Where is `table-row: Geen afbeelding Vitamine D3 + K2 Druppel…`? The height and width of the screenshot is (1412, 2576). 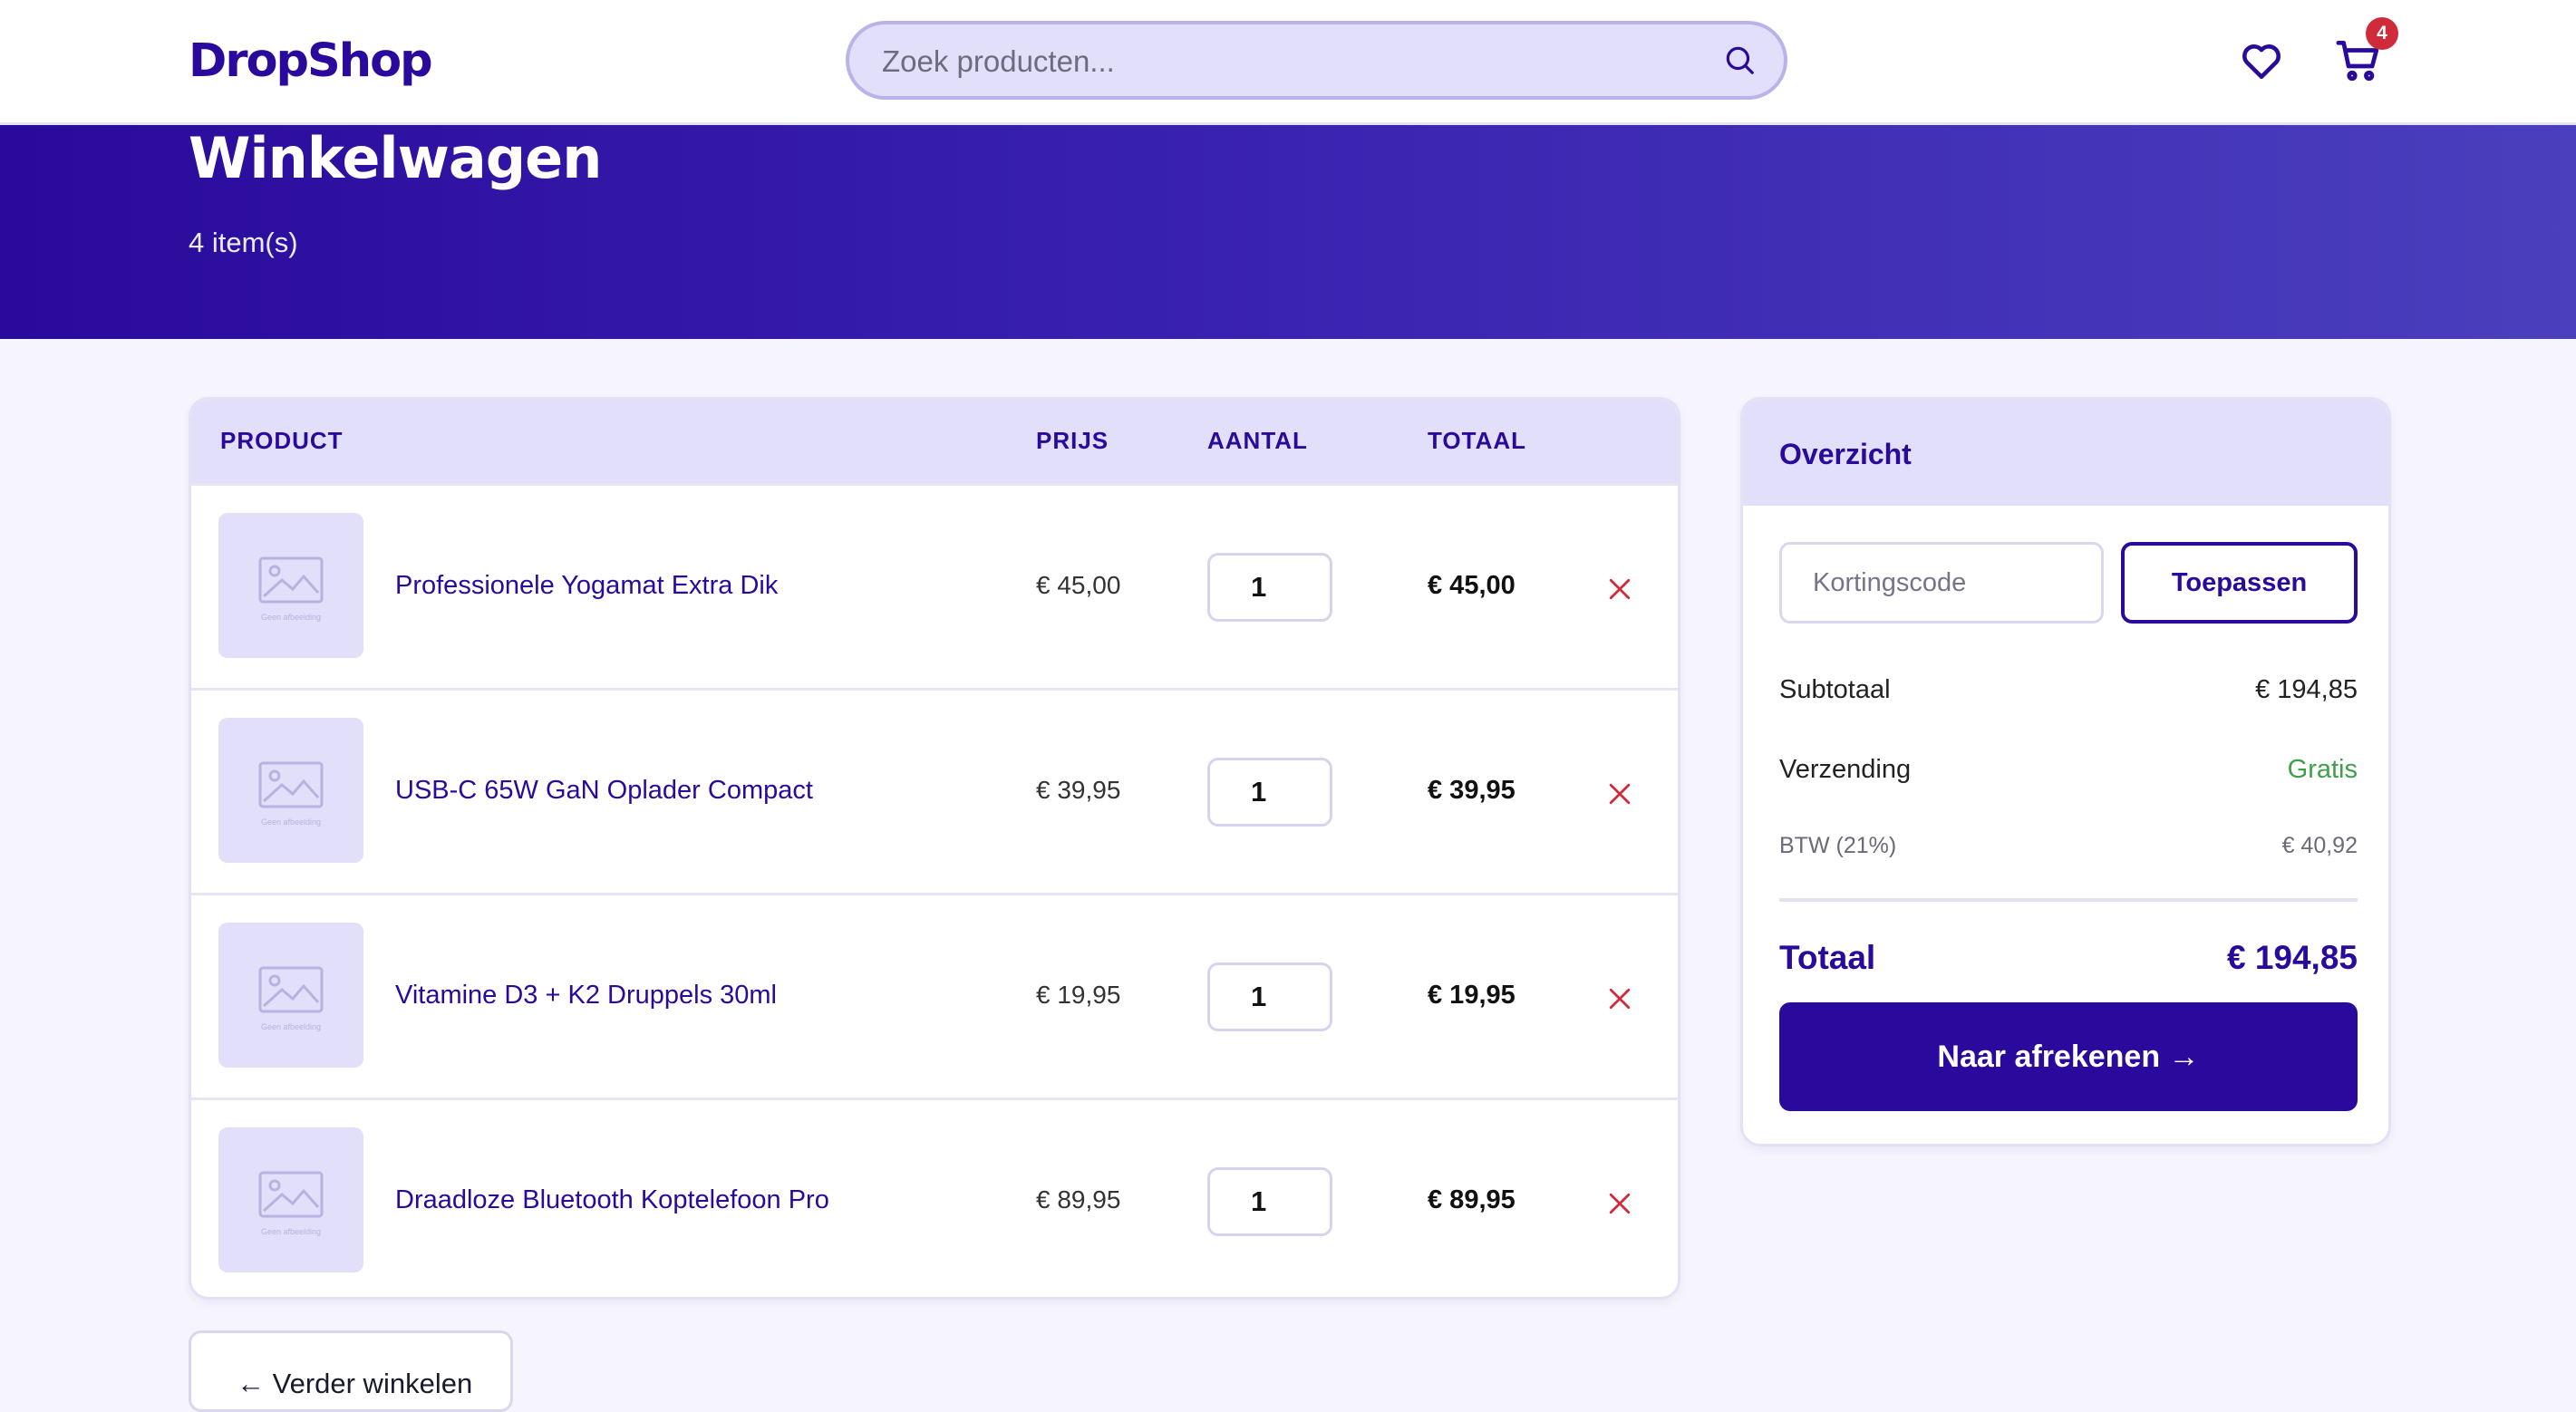 table-row: Geen afbeelding Vitamine D3 + K2 Druppel… is located at coordinates (934, 996).